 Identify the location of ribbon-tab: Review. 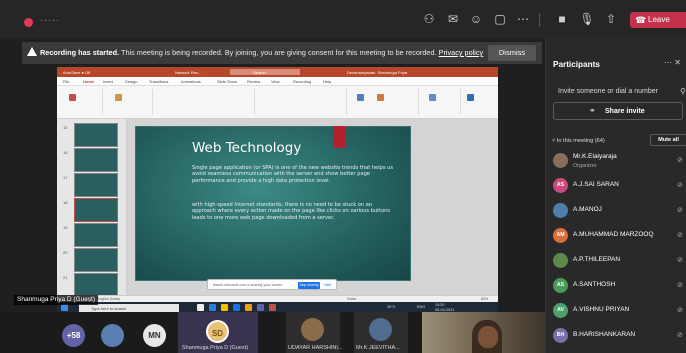
(253, 81).